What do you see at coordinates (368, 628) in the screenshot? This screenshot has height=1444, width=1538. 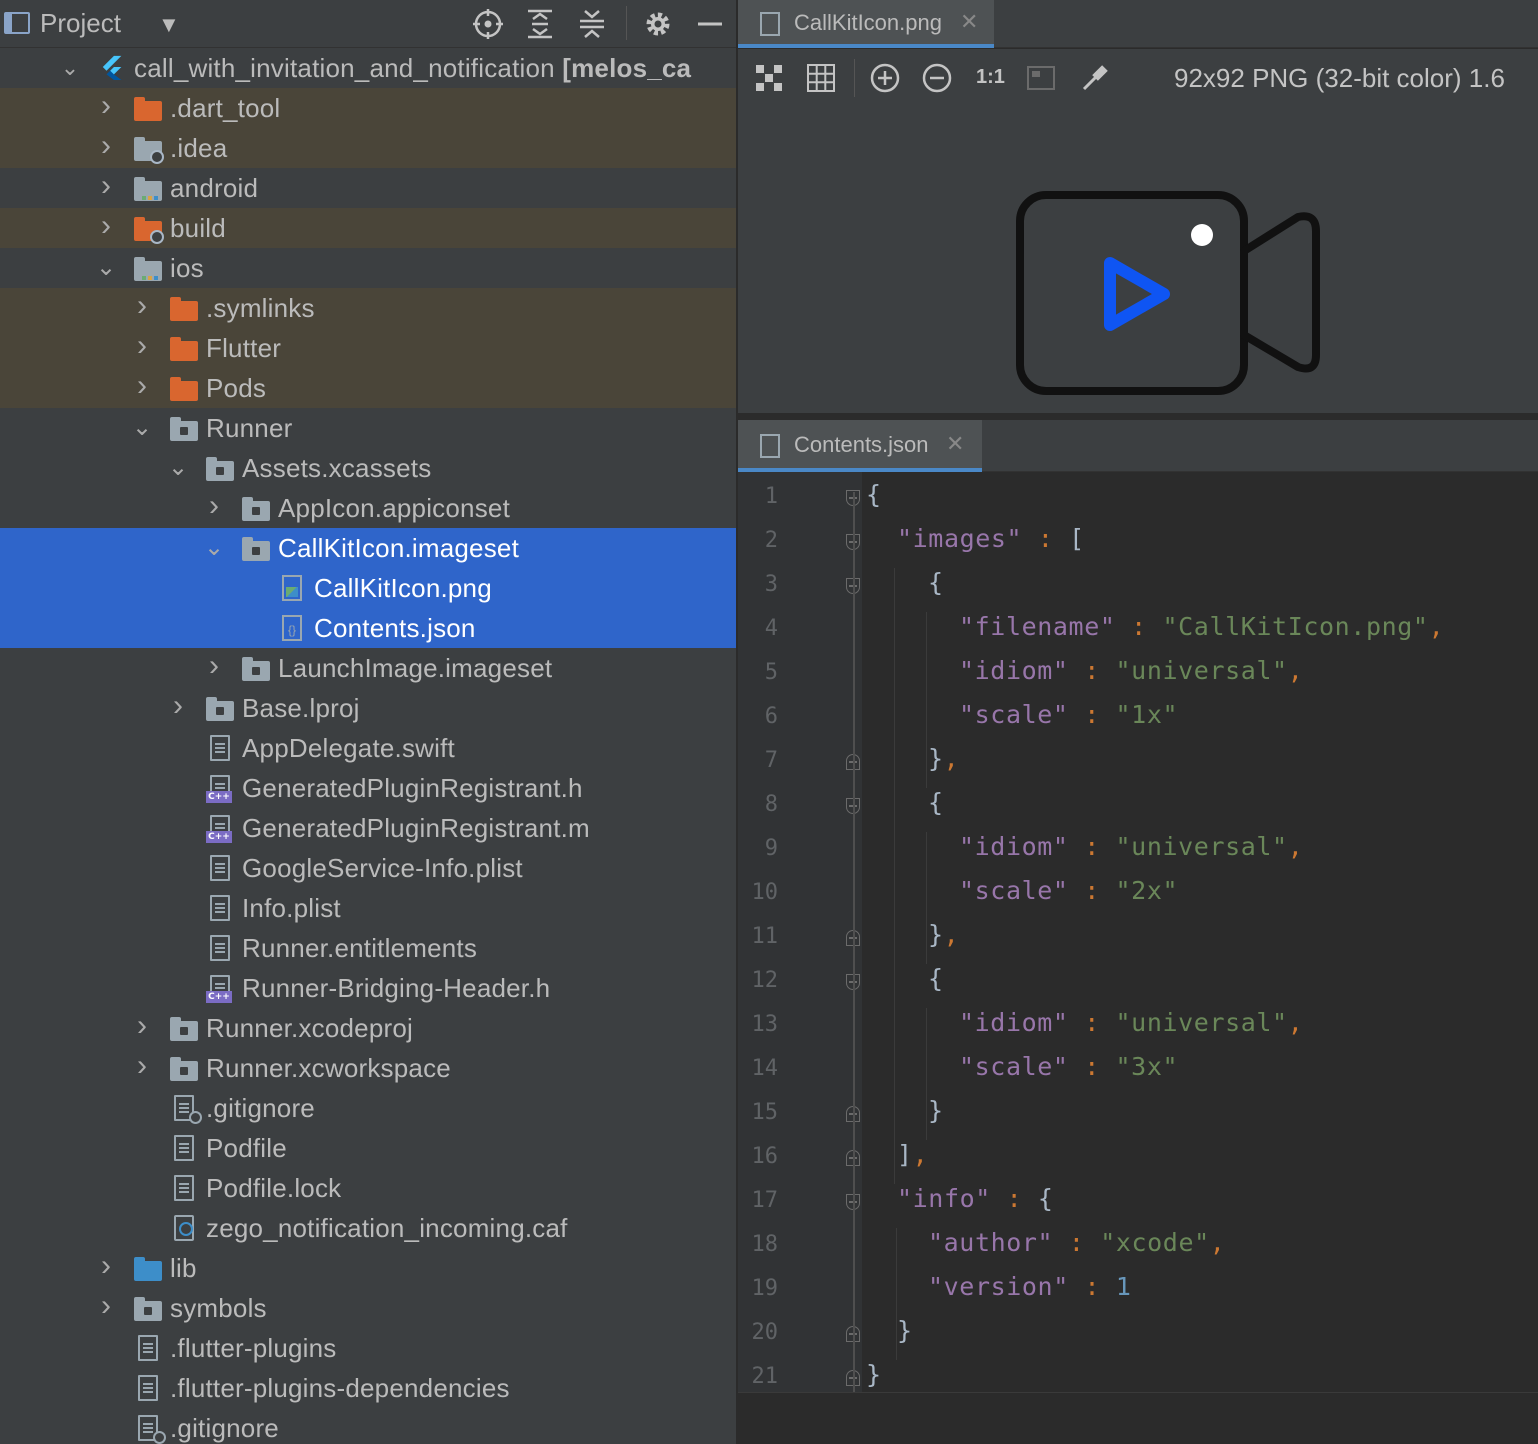 I see `tree-item: Contents.json` at bounding box center [368, 628].